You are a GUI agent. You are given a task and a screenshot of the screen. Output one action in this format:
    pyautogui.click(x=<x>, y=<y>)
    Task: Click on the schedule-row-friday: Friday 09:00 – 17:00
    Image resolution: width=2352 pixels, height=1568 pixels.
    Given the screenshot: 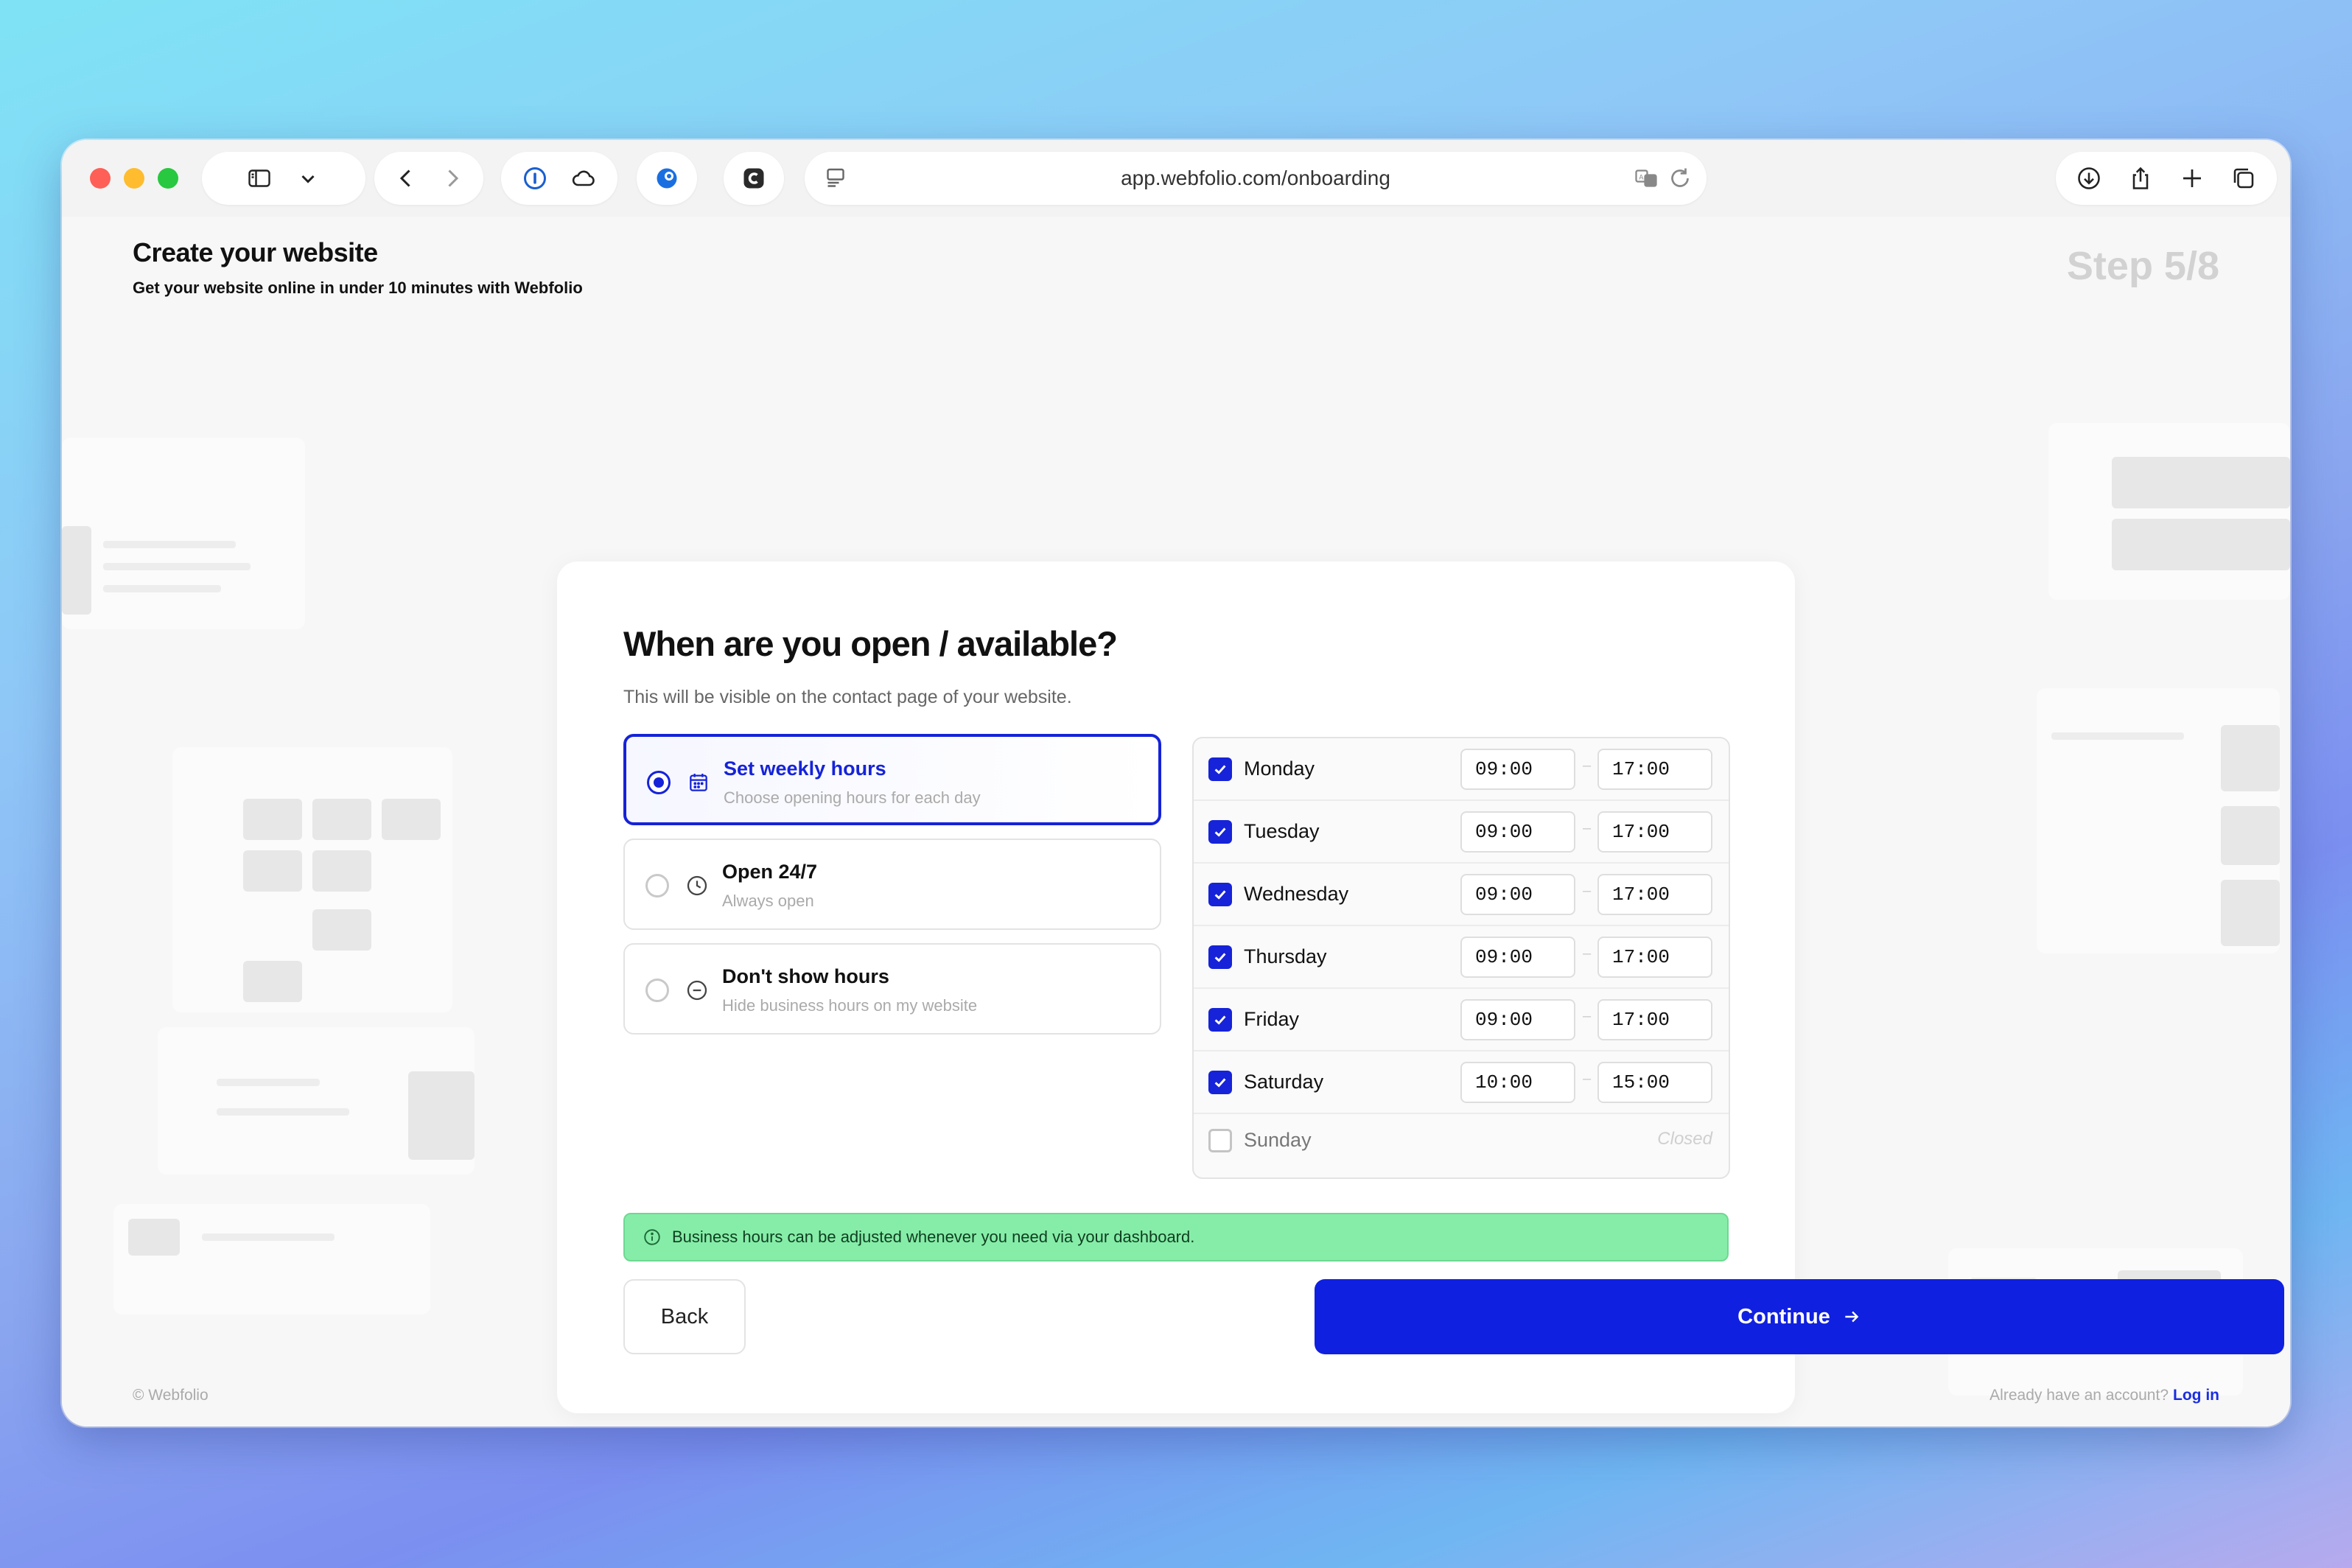 What is the action you would take?
    pyautogui.click(x=1461, y=1020)
    